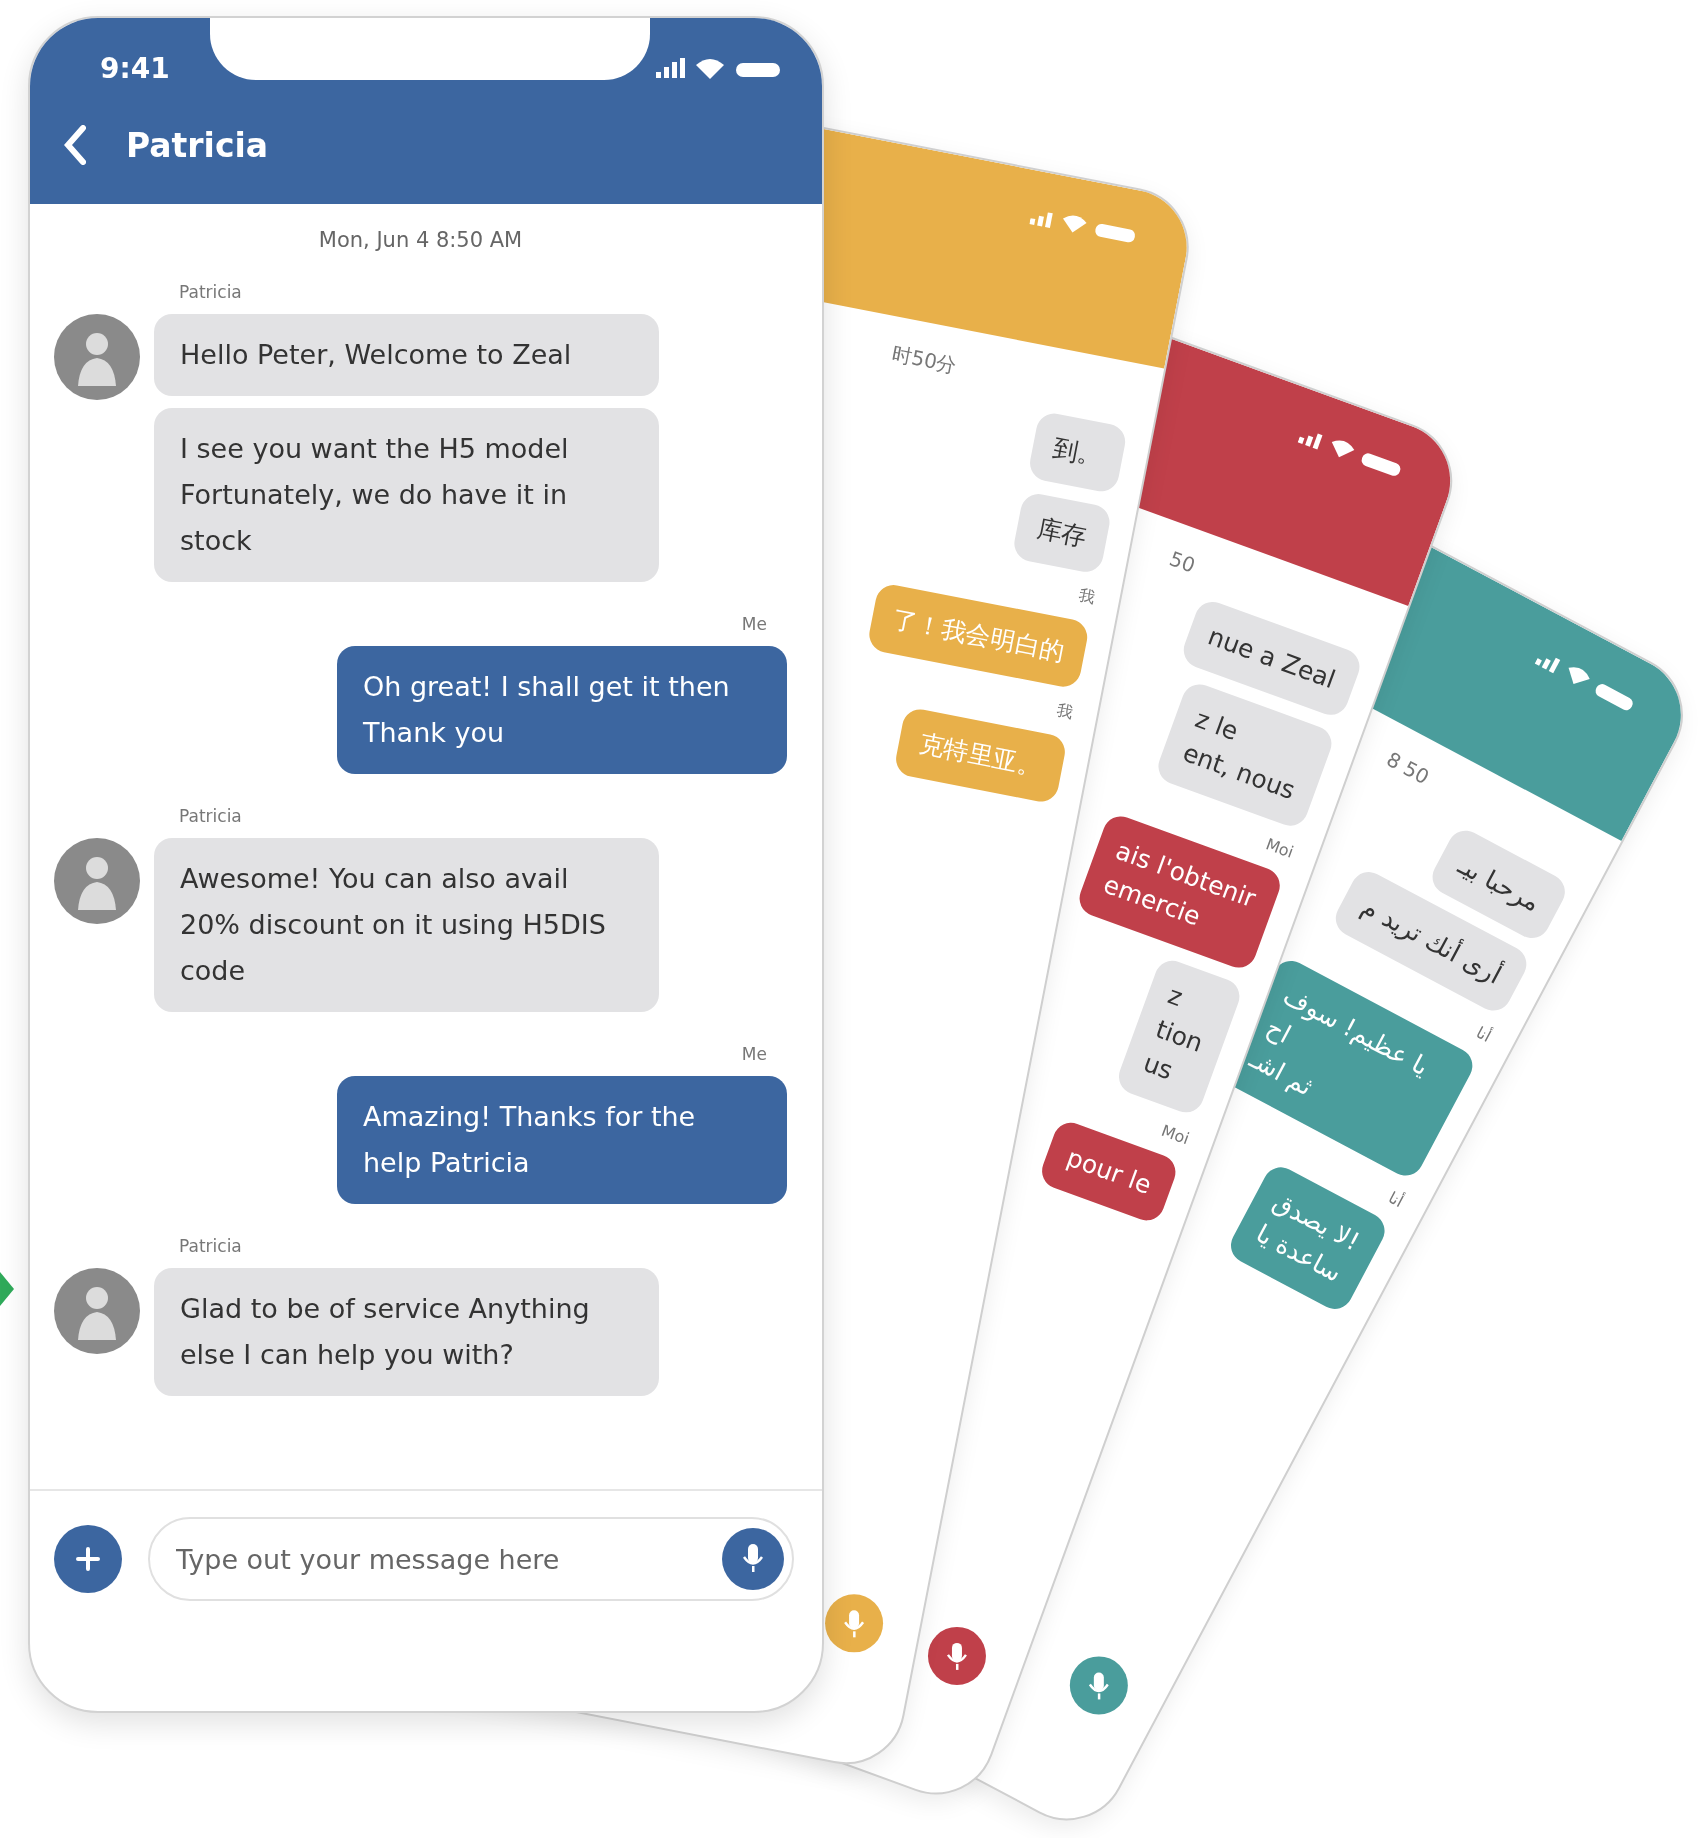 The image size is (1705, 1838). I want to click on contact-name: Patricia, so click(197, 145).